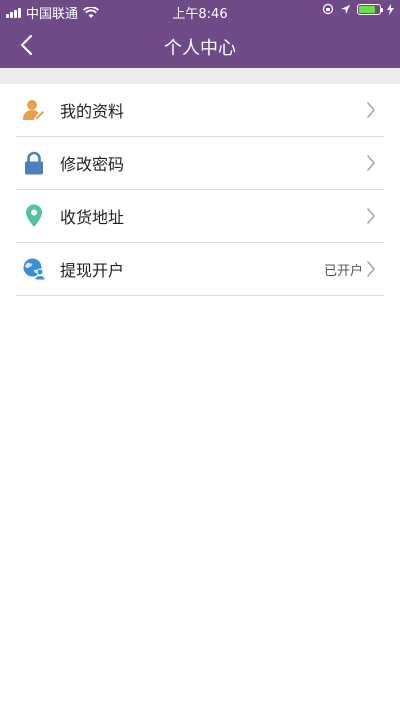  Describe the element at coordinates (92, 164) in the screenshot. I see `menu-item-label: 修改密码` at that location.